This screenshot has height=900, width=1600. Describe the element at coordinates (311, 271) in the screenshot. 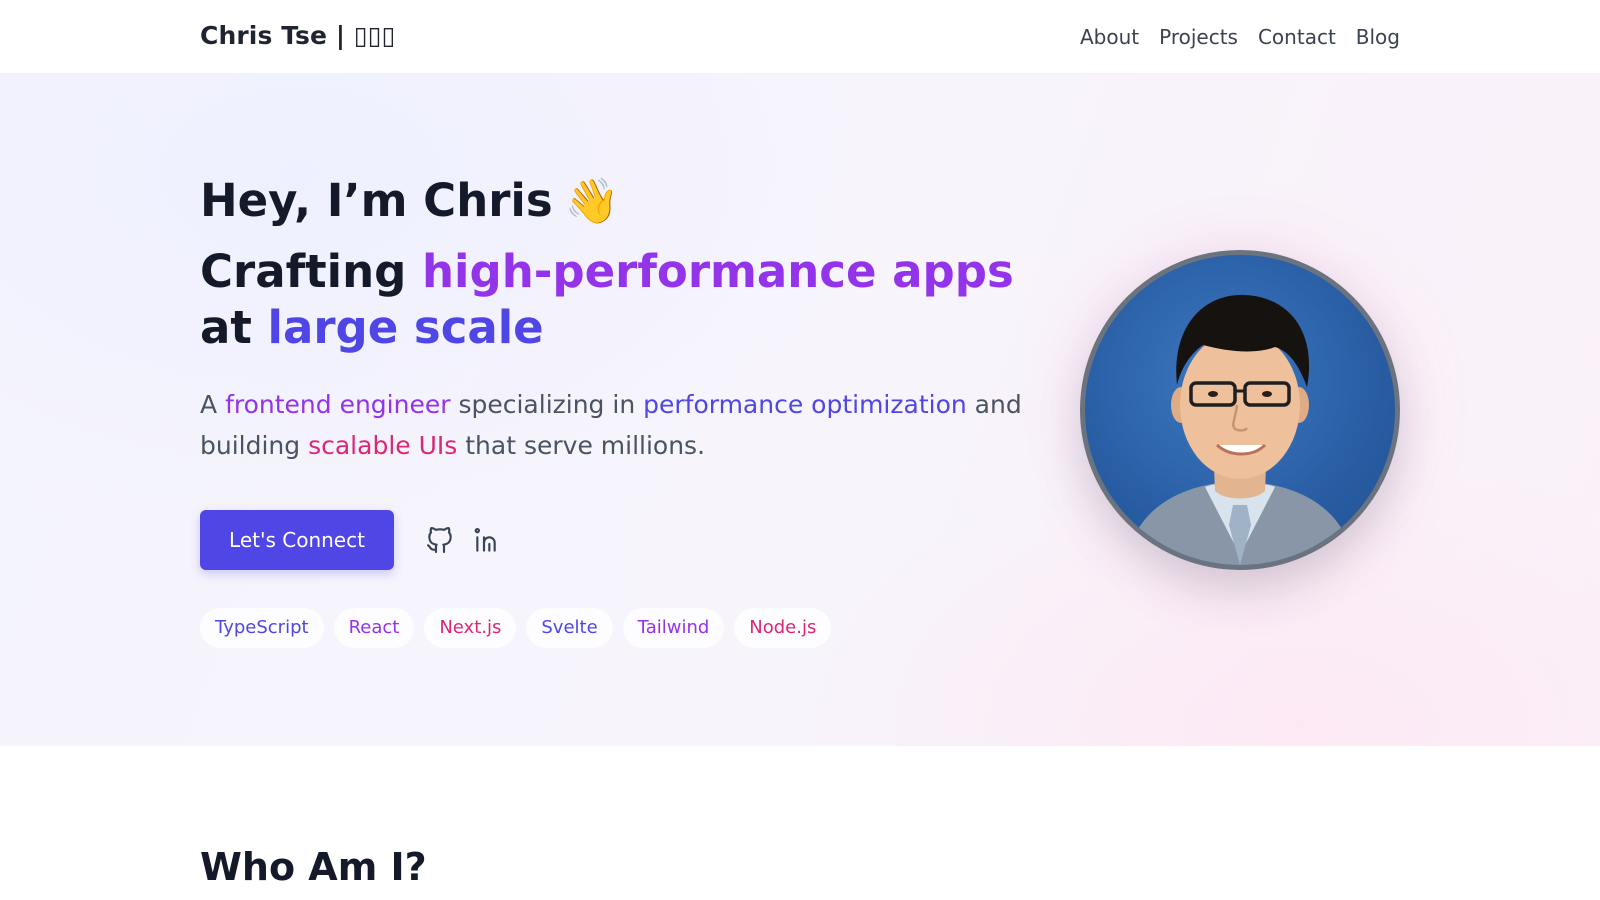

I see `tagline-text-1: Crafting` at that location.